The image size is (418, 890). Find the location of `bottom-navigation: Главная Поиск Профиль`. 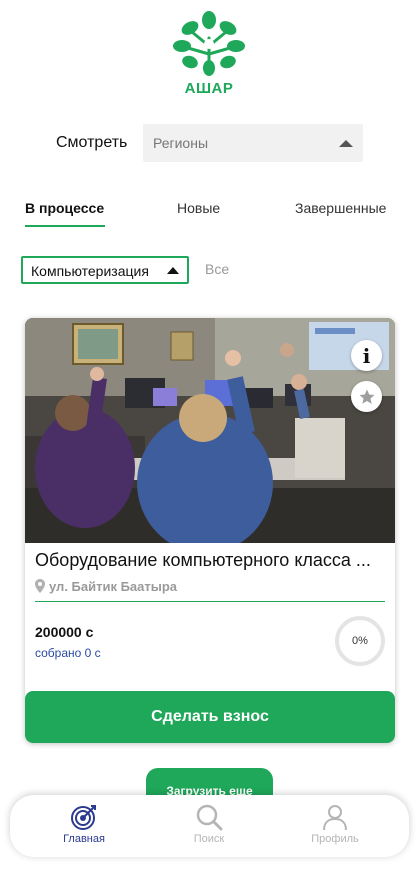

bottom-navigation: Главная Поиск Профиль is located at coordinates (209, 826).